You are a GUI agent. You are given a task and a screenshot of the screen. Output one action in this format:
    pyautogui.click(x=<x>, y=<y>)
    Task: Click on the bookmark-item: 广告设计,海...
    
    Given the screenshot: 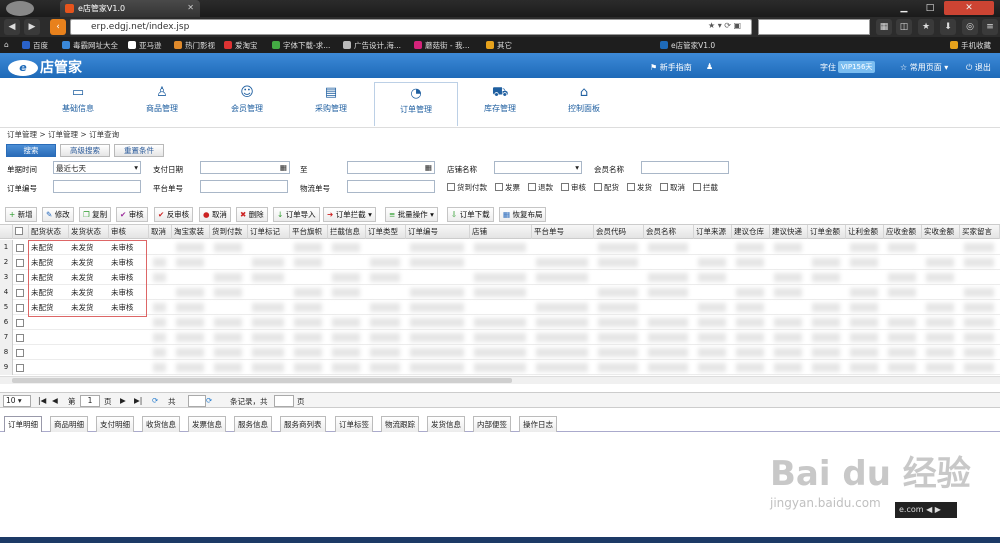 What is the action you would take?
    pyautogui.click(x=372, y=45)
    